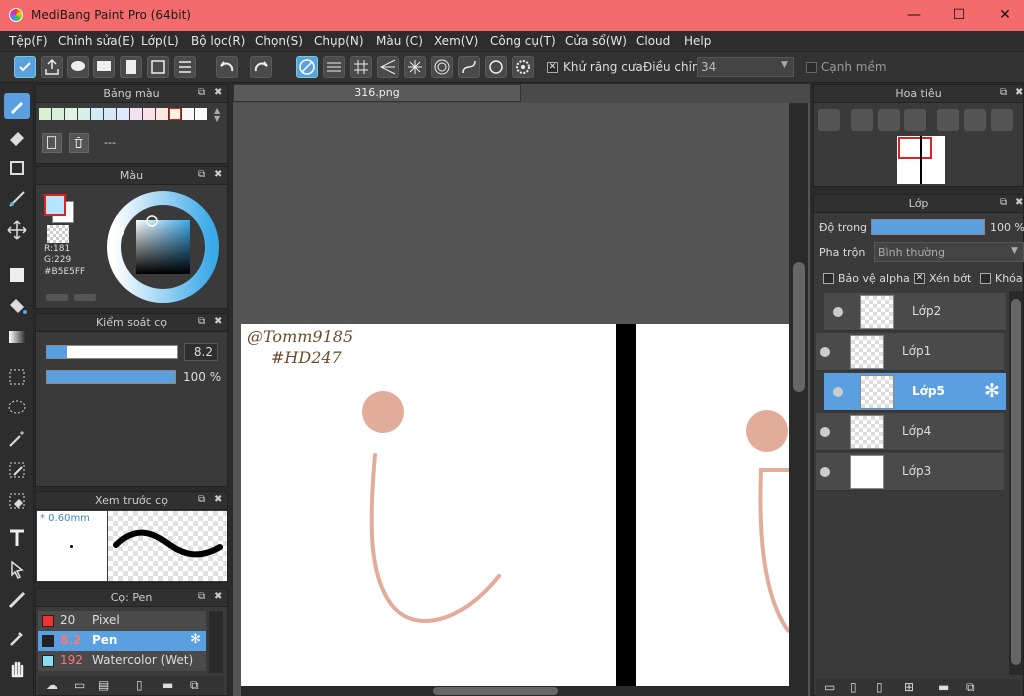 The height and width of the screenshot is (696, 1024). I want to click on bucket-tool-icon, so click(17, 306).